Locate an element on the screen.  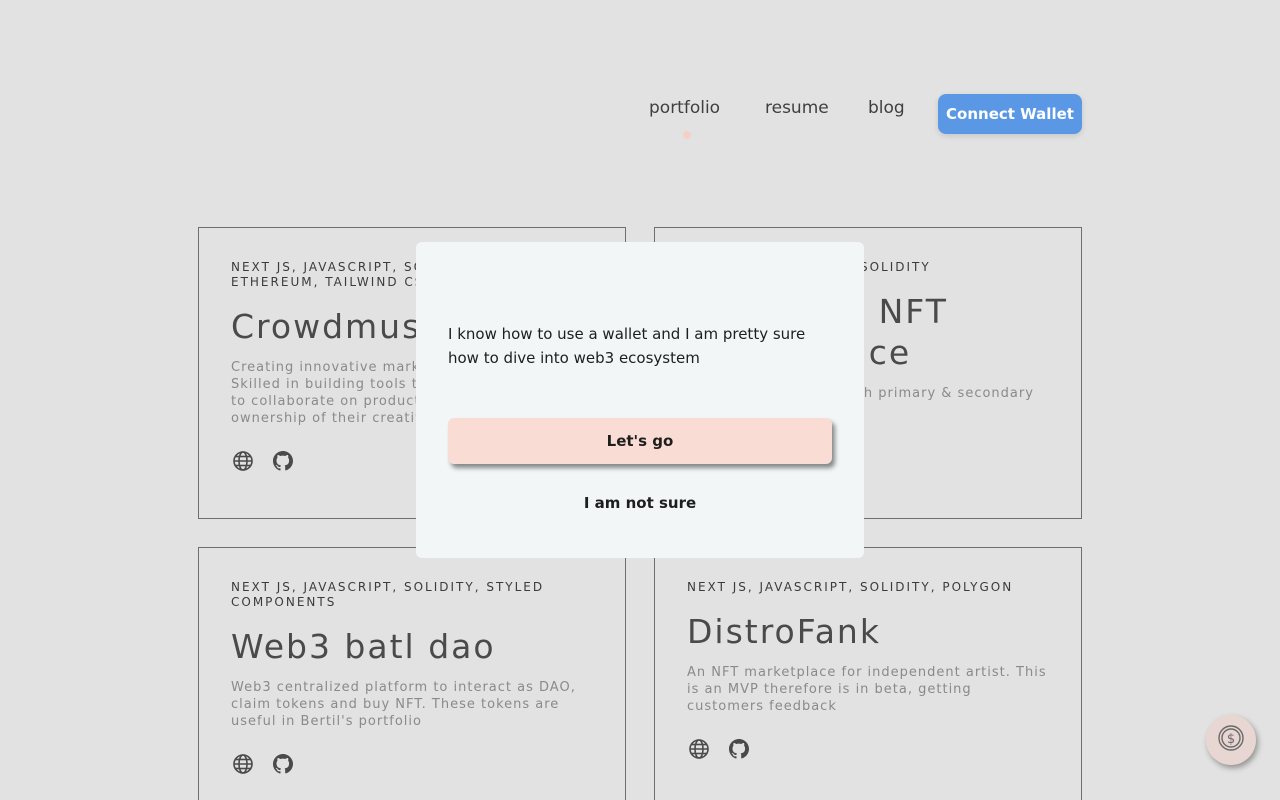
connect-wallet-button: Connect Wallet is located at coordinates (1010, 114).